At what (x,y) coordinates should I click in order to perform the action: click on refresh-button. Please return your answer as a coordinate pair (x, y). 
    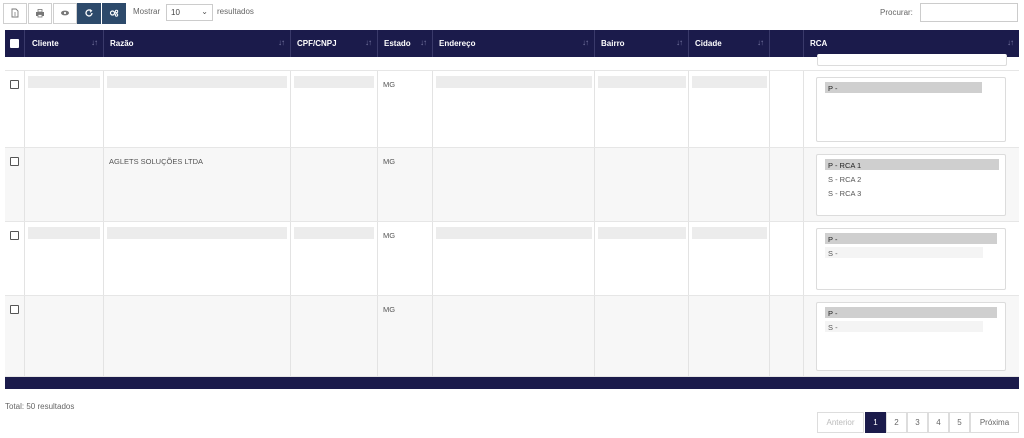
    Looking at the image, I should click on (89, 13).